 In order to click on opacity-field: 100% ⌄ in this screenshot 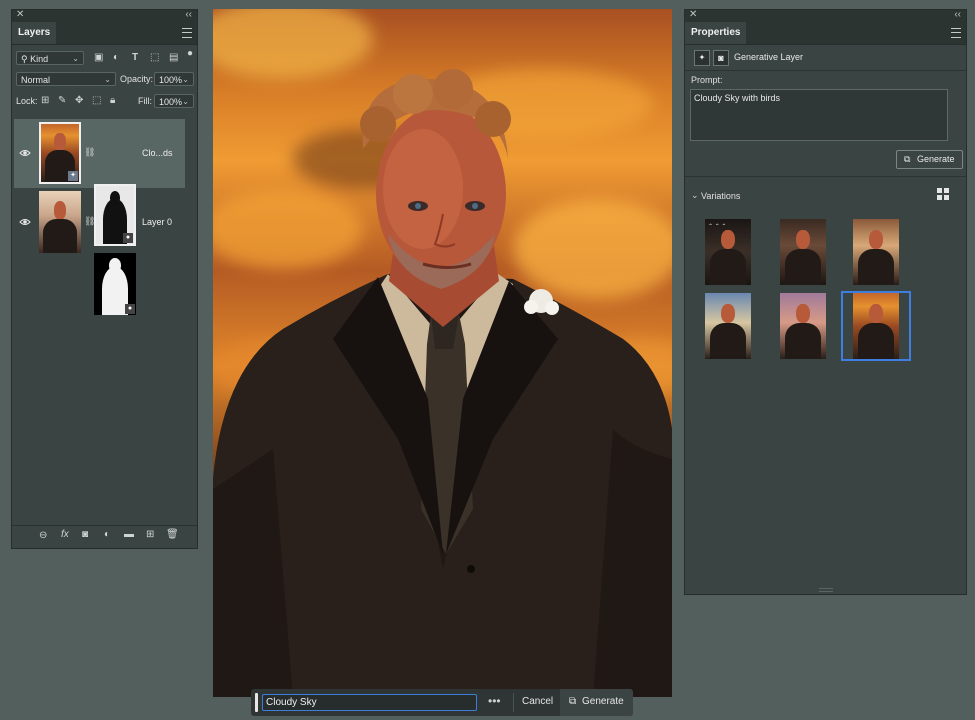, I will do `click(174, 79)`.